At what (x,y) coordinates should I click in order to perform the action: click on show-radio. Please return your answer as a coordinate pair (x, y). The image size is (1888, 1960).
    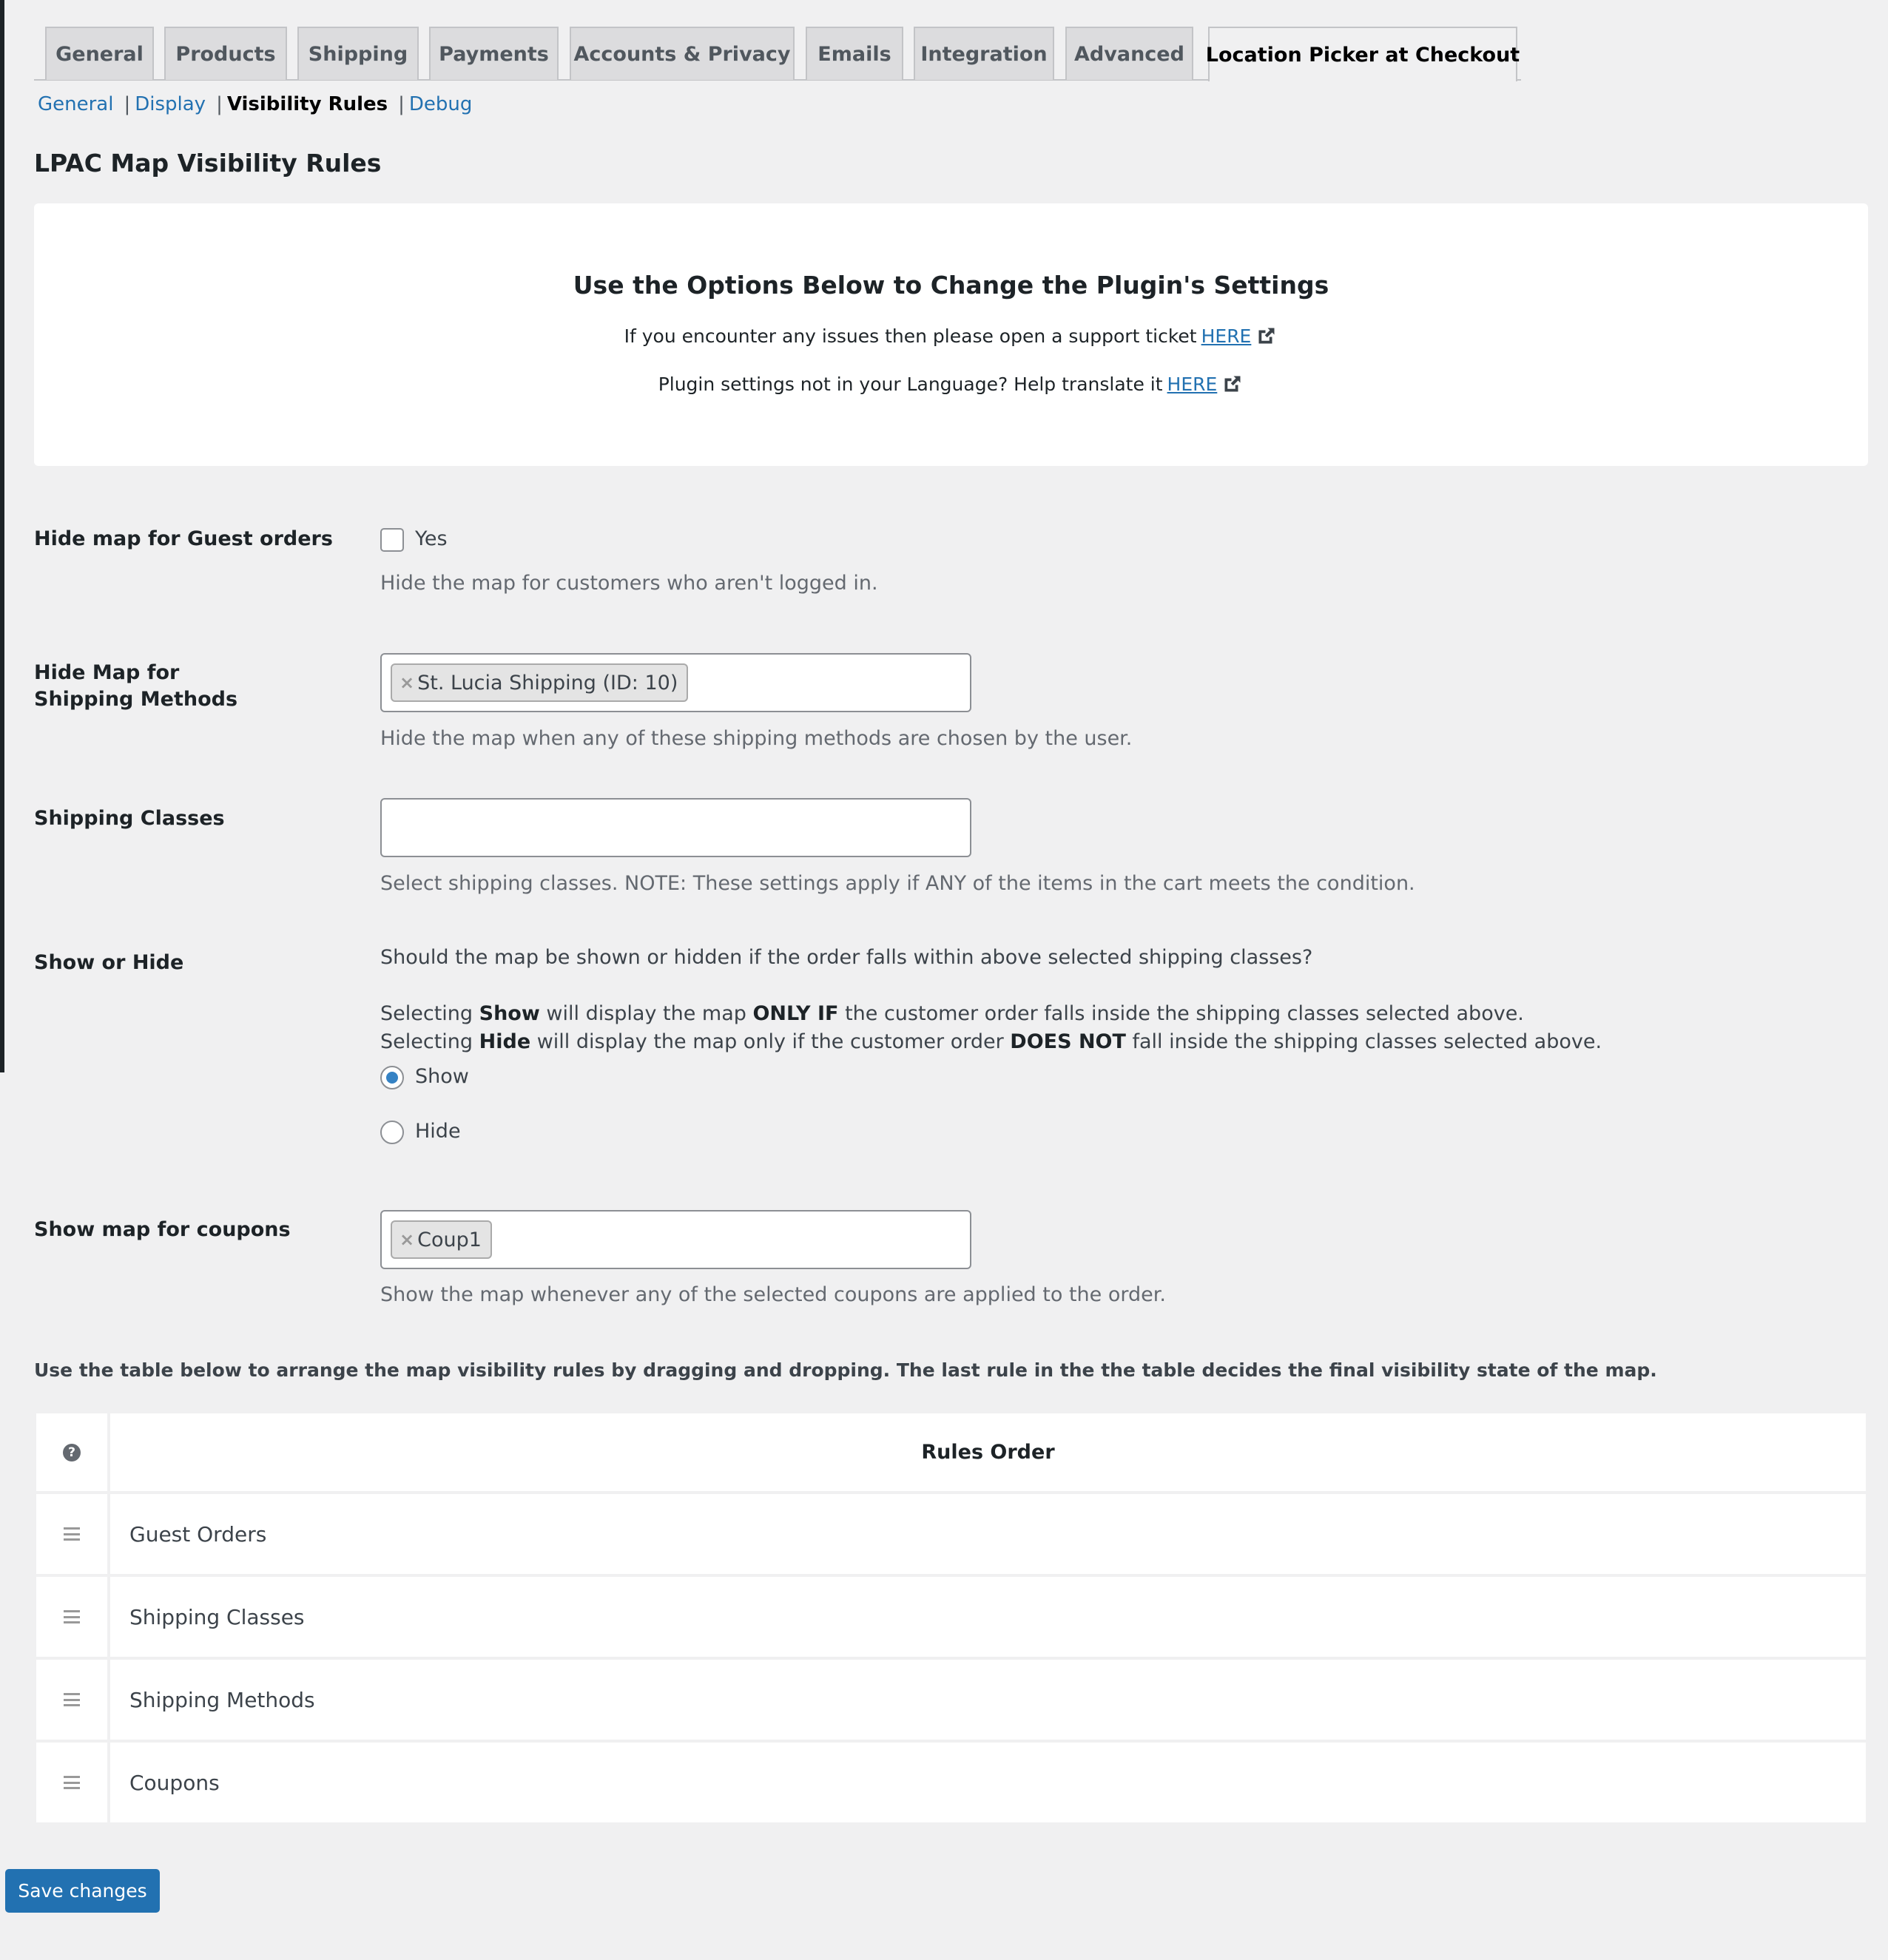
    Looking at the image, I should click on (392, 1077).